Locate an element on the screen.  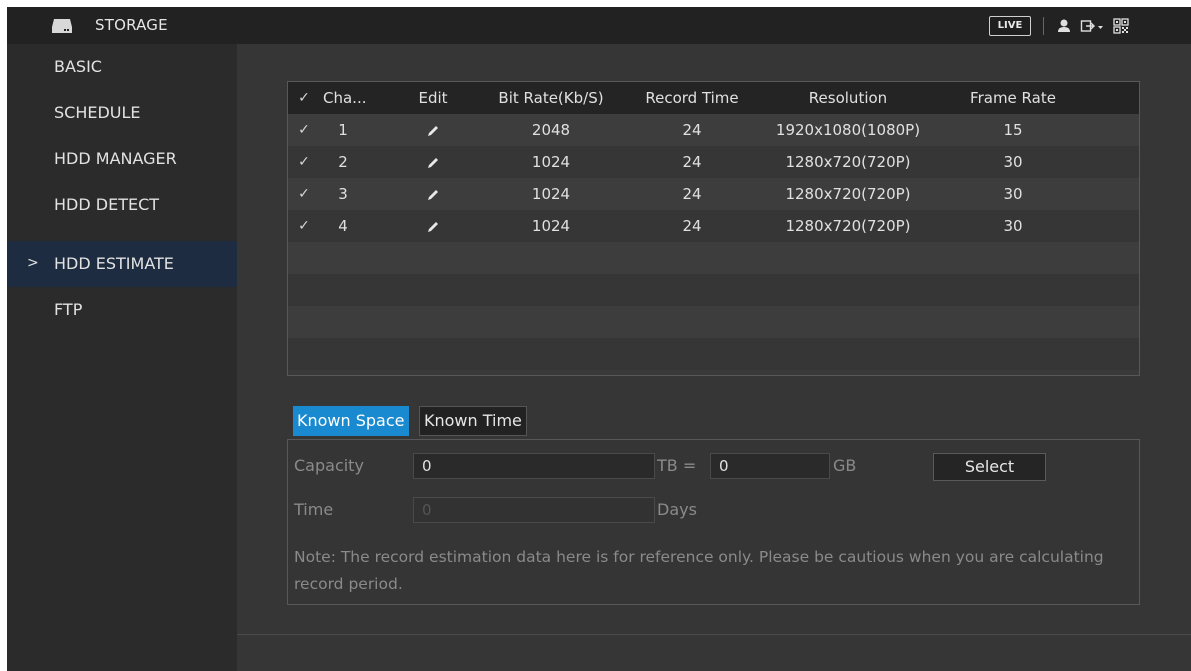
capacity-gb-input: 0 is located at coordinates (770, 466).